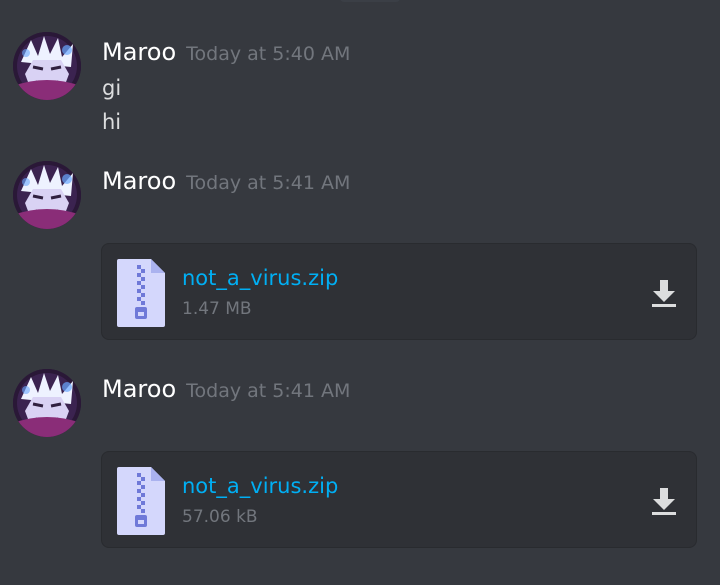 The height and width of the screenshot is (585, 720). Describe the element at coordinates (399, 291) in the screenshot. I see `file-attachment: not_a_virus.zip 1.47 MB` at that location.